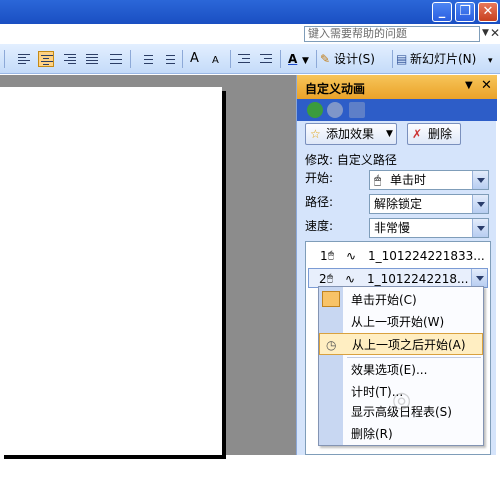 Image resolution: width=500 pixels, height=485 pixels. I want to click on increase-font-icon: A, so click(194, 59).